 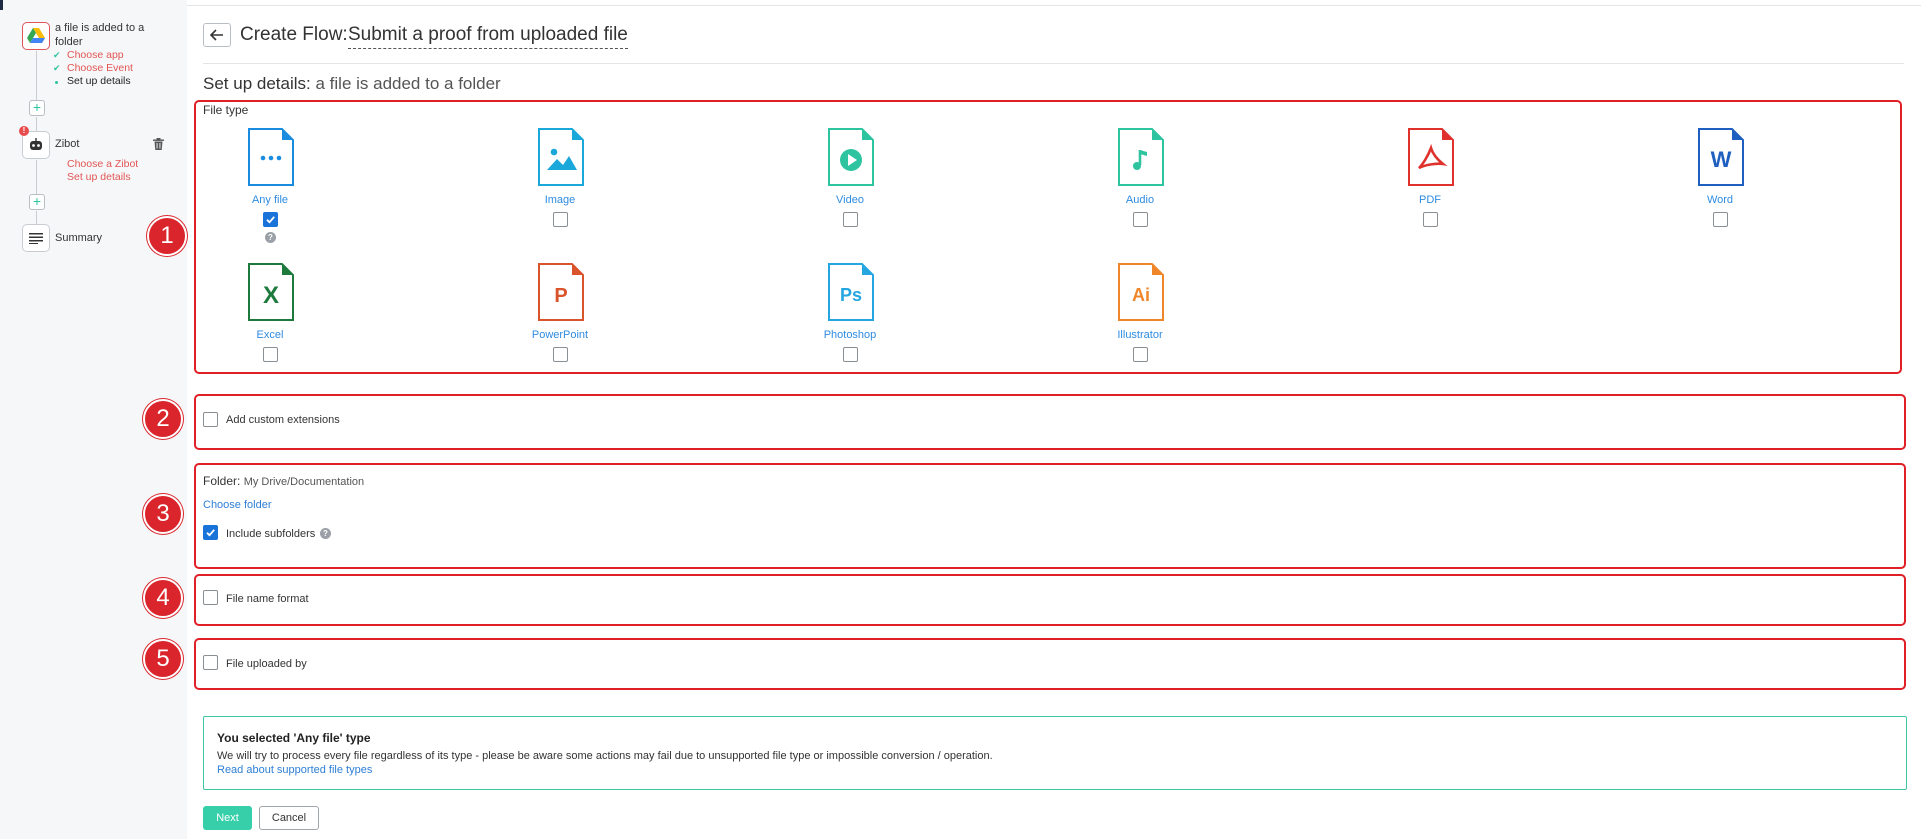 I want to click on file-name-format-label: File name format, so click(x=267, y=599).